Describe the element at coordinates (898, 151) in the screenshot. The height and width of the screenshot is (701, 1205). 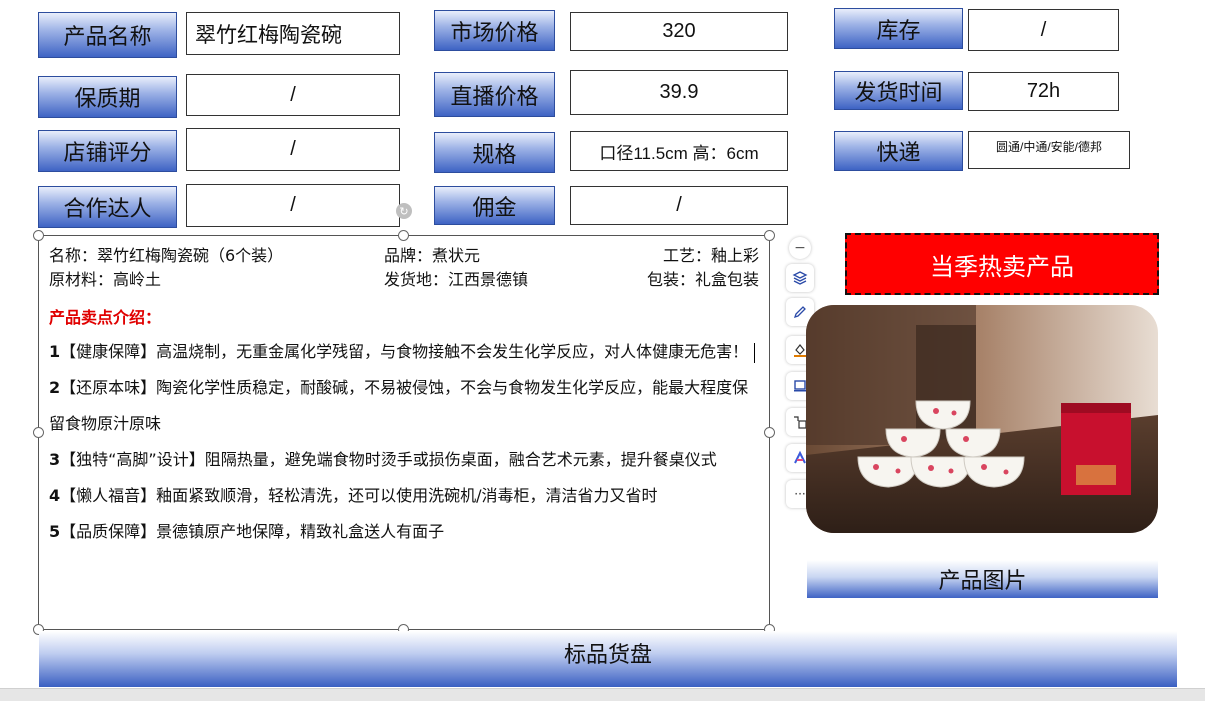
I see `courier-label: 快递` at that location.